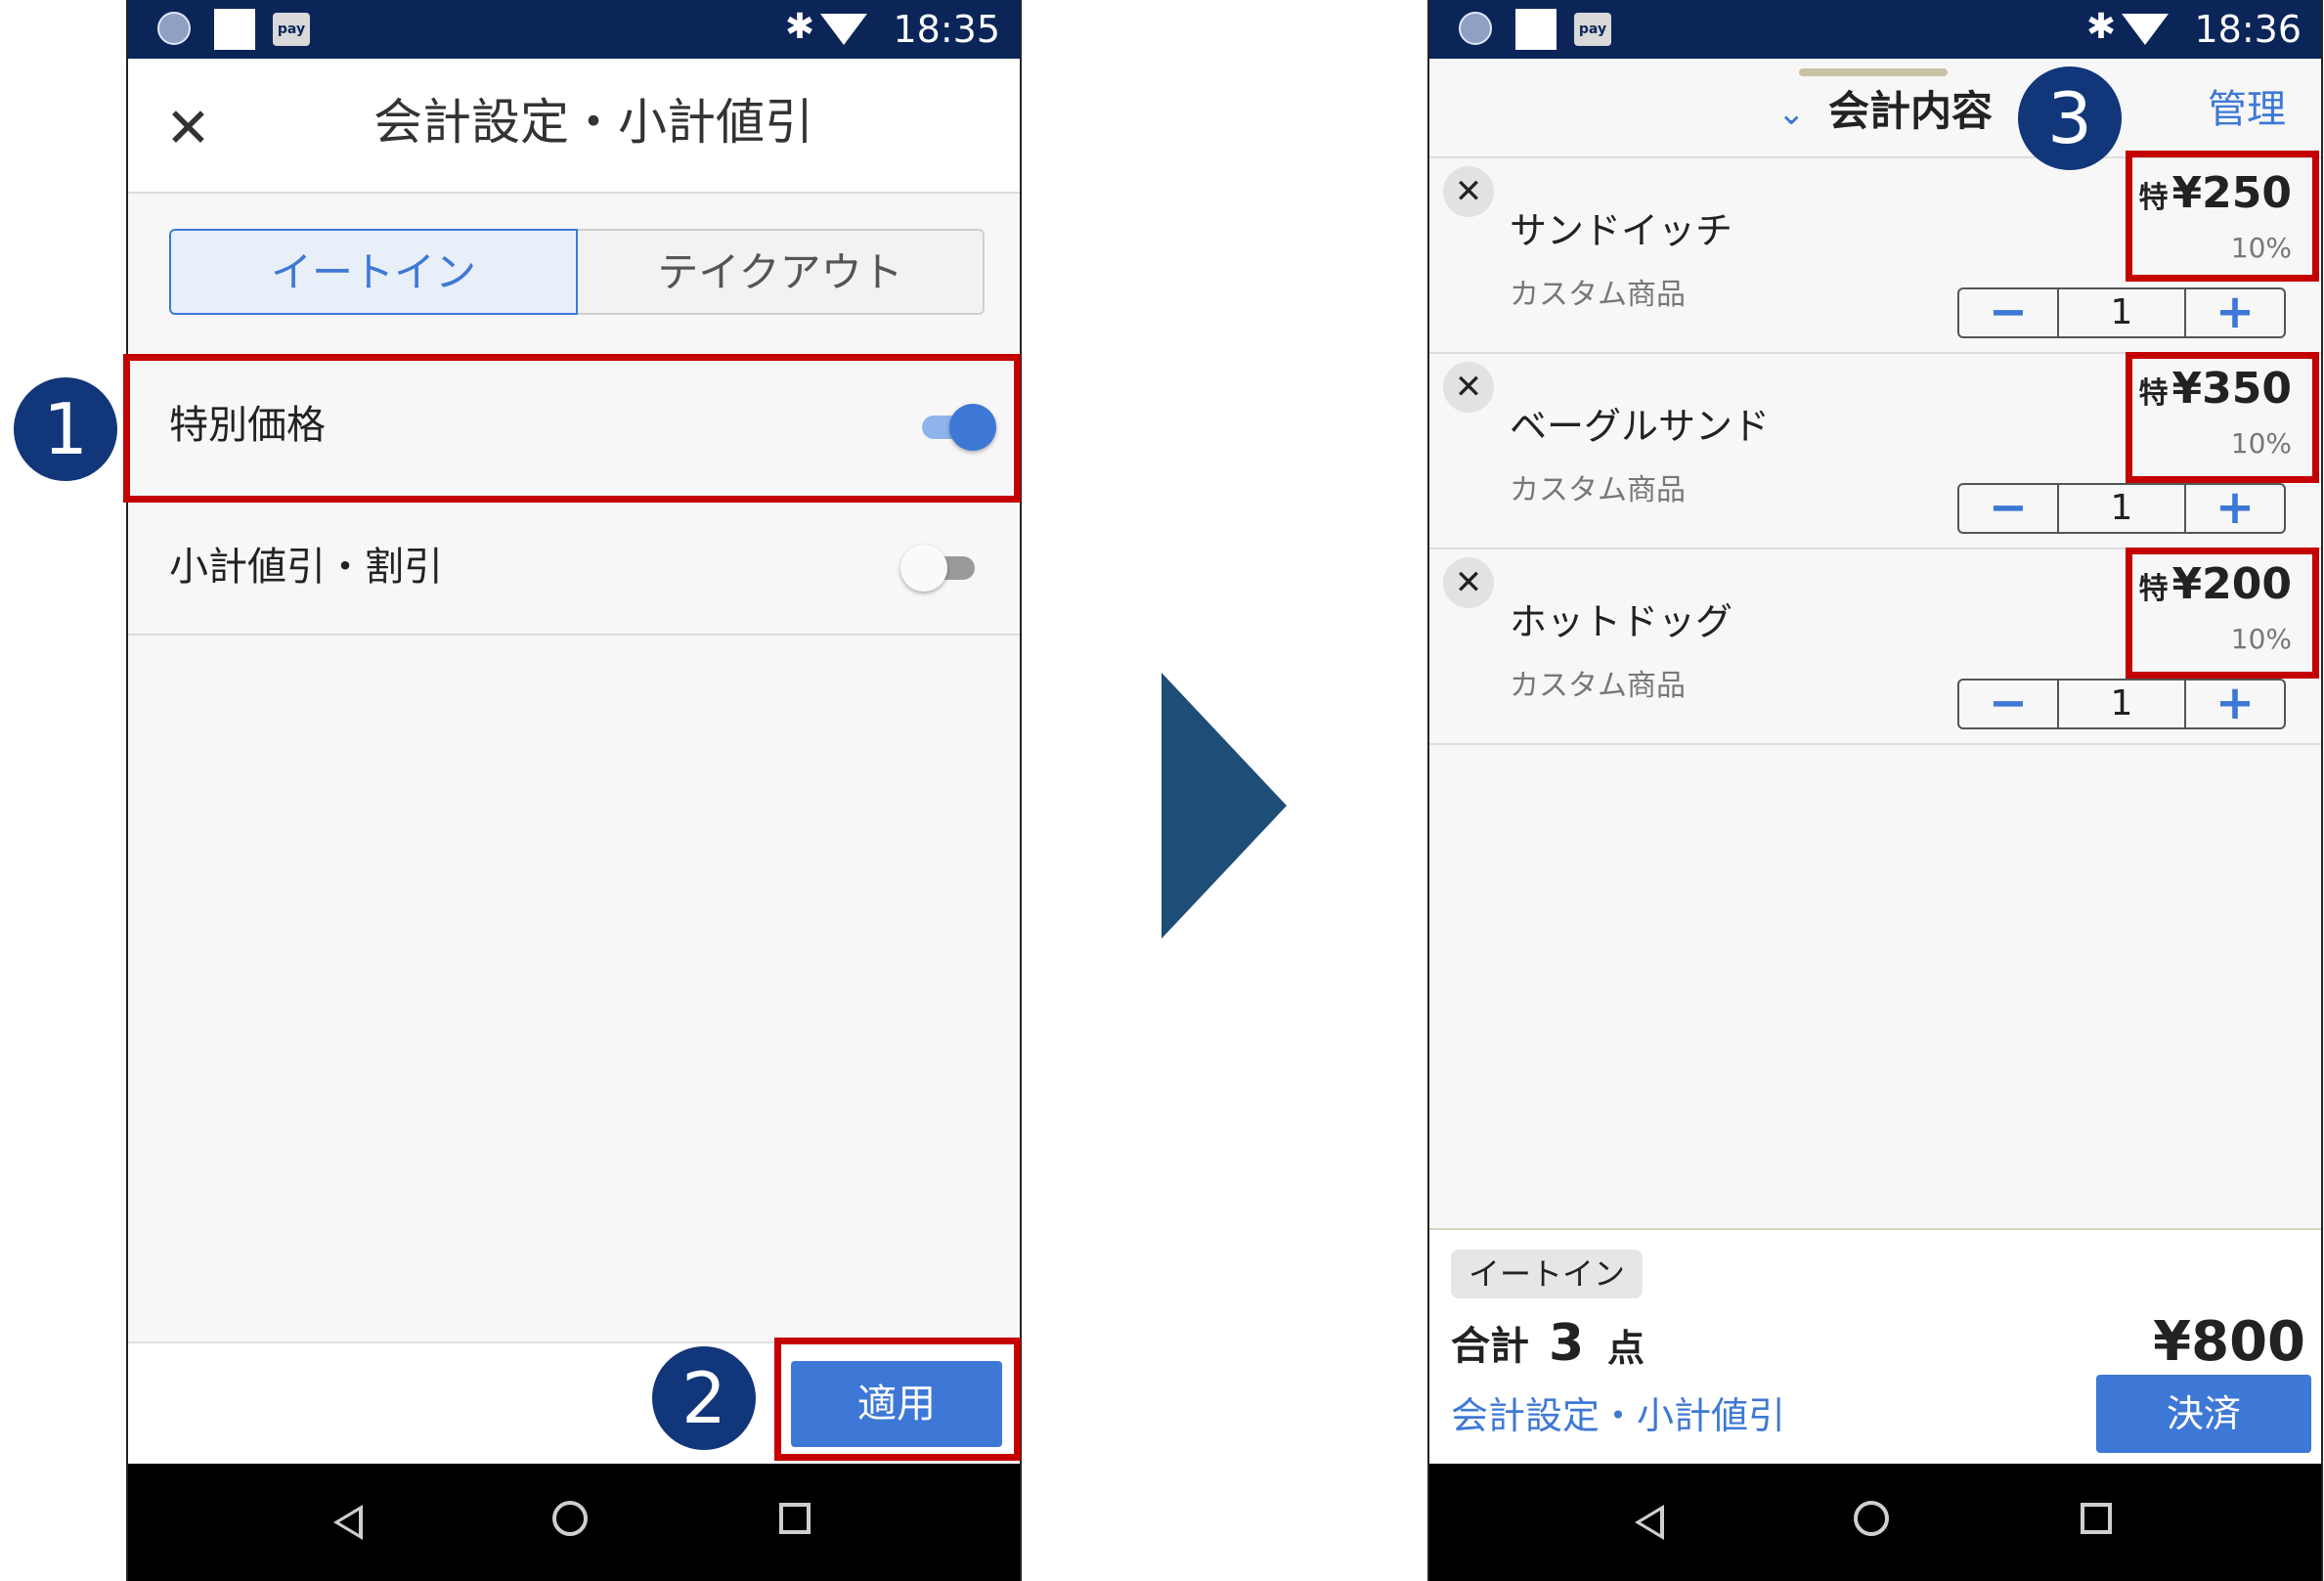 This screenshot has width=2324, height=1581. What do you see at coordinates (2229, 1342) in the screenshot?
I see `total-amount: ¥800` at bounding box center [2229, 1342].